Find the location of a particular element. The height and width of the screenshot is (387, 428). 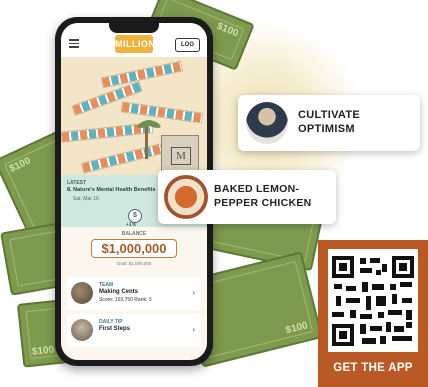

qr-download-panel: GET THE APP is located at coordinates (373, 313).